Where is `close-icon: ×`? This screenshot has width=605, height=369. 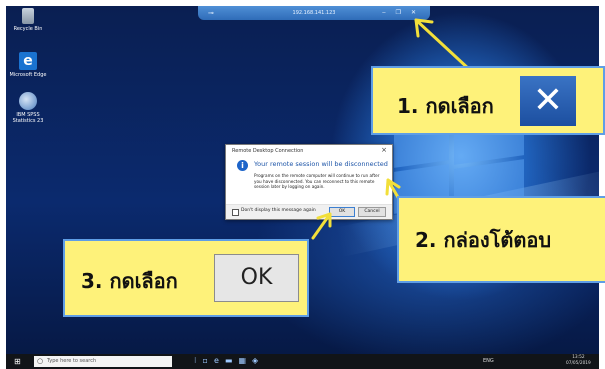
close-icon: × is located at coordinates (384, 150).